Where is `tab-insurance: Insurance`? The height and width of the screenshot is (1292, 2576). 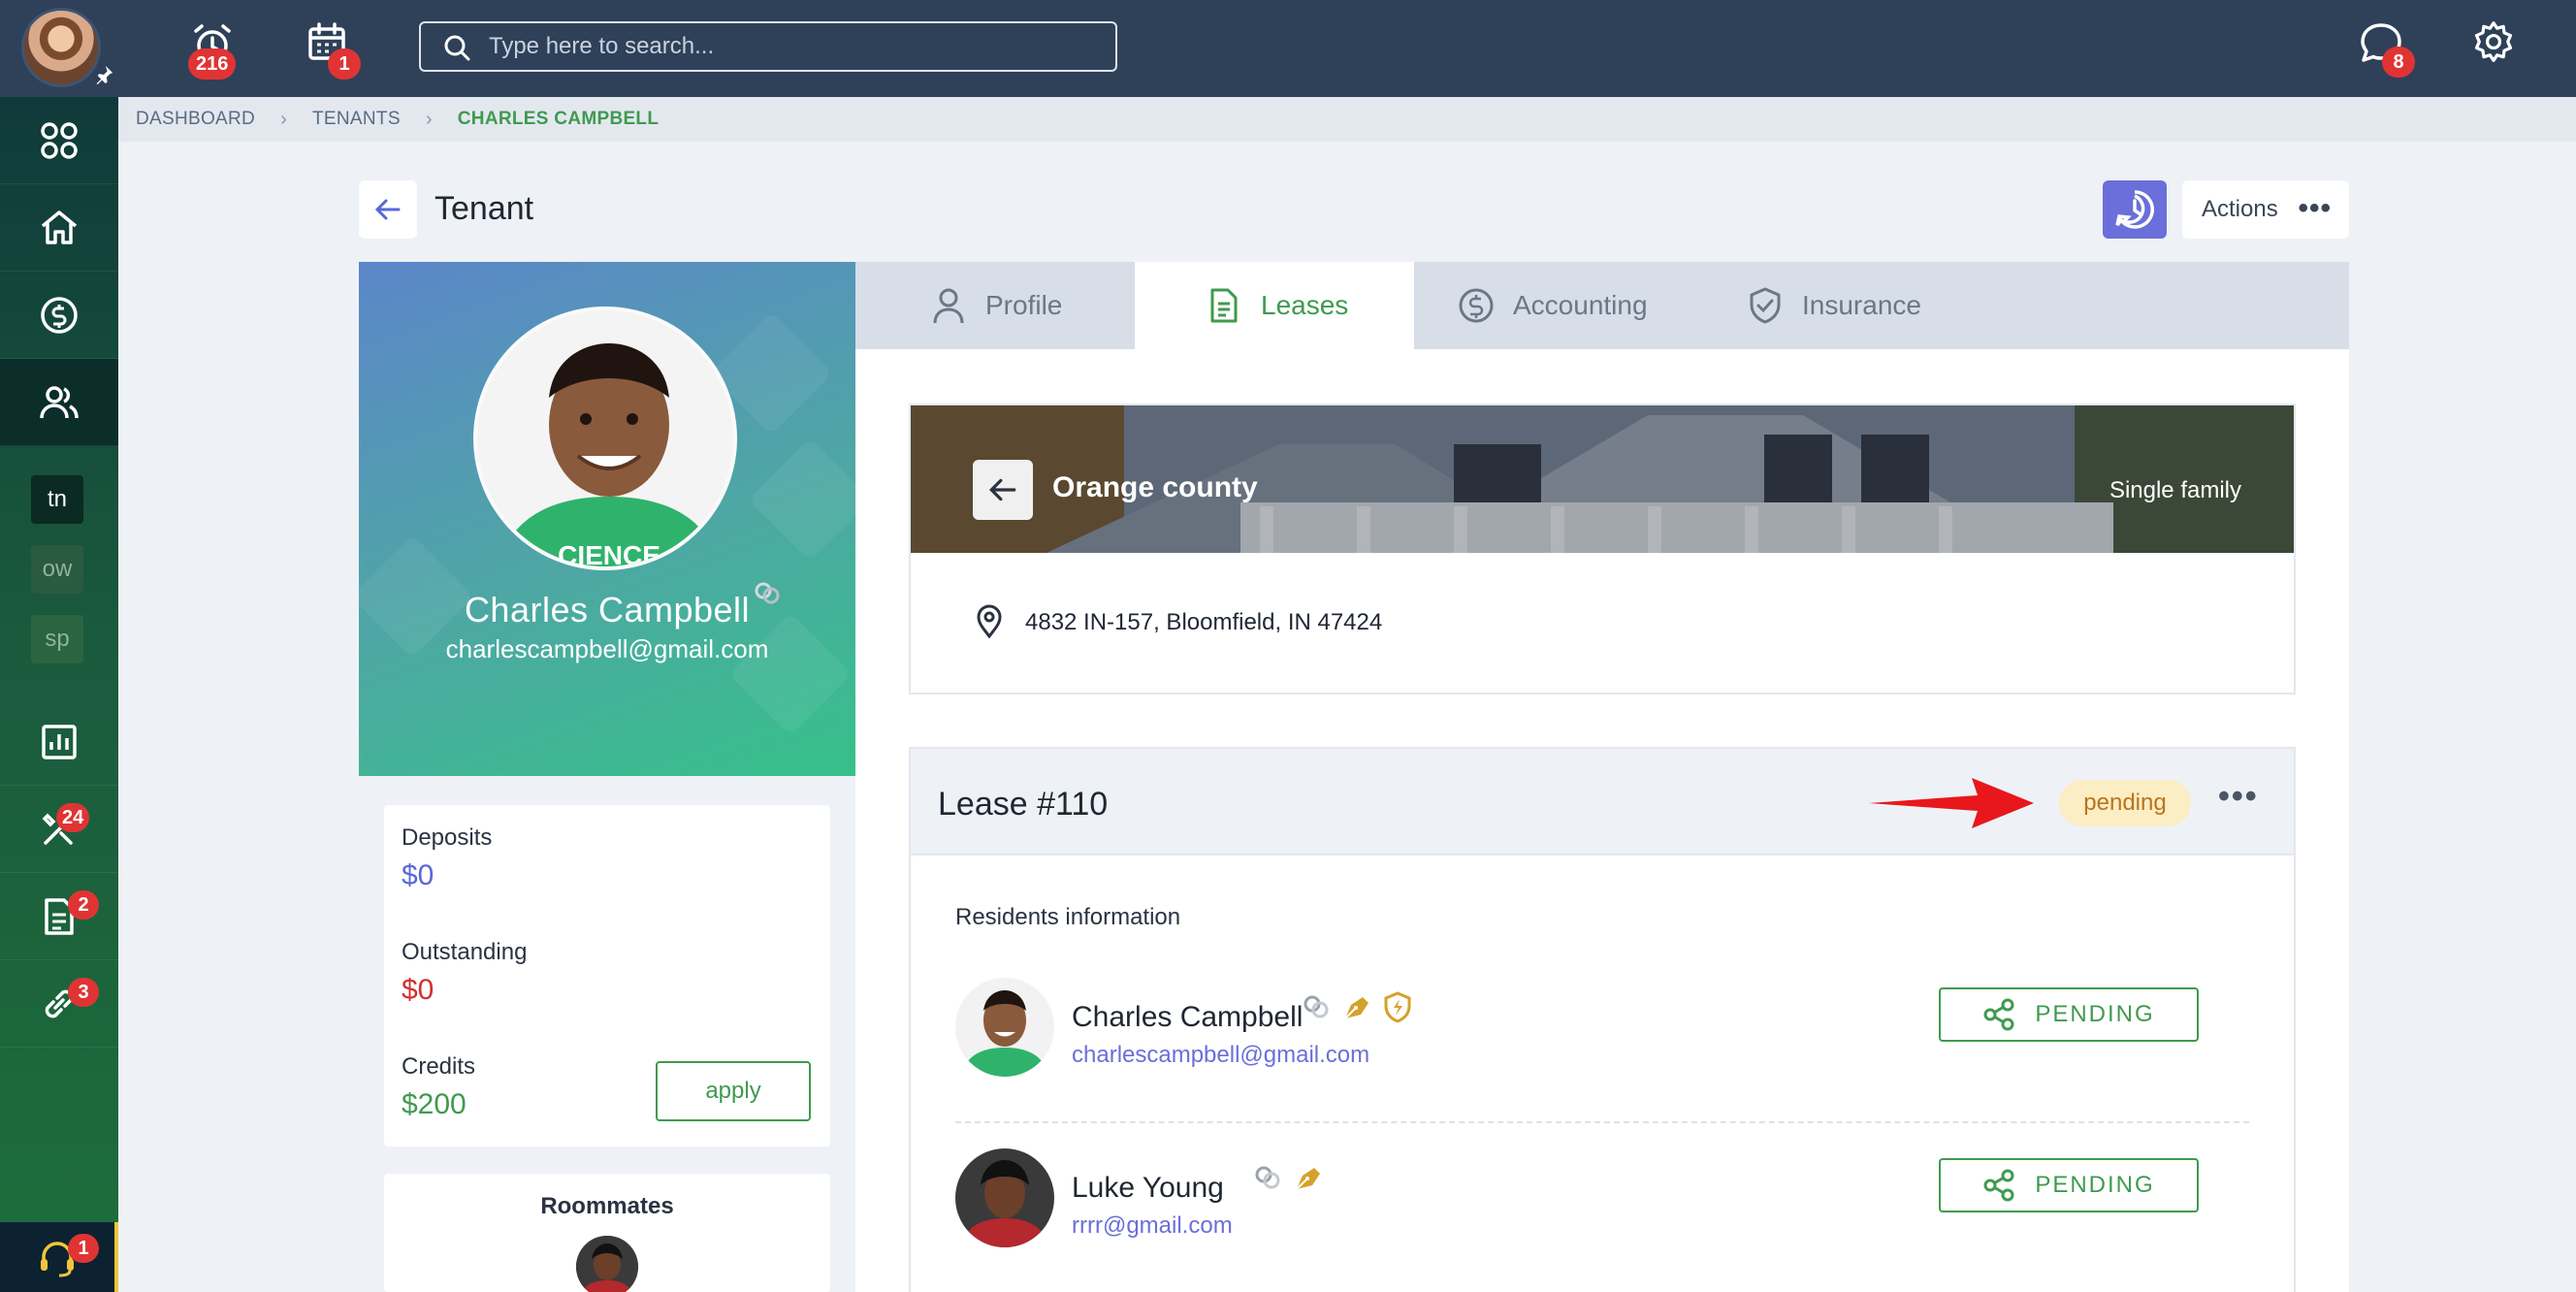 tab-insurance: Insurance is located at coordinates (1852, 305).